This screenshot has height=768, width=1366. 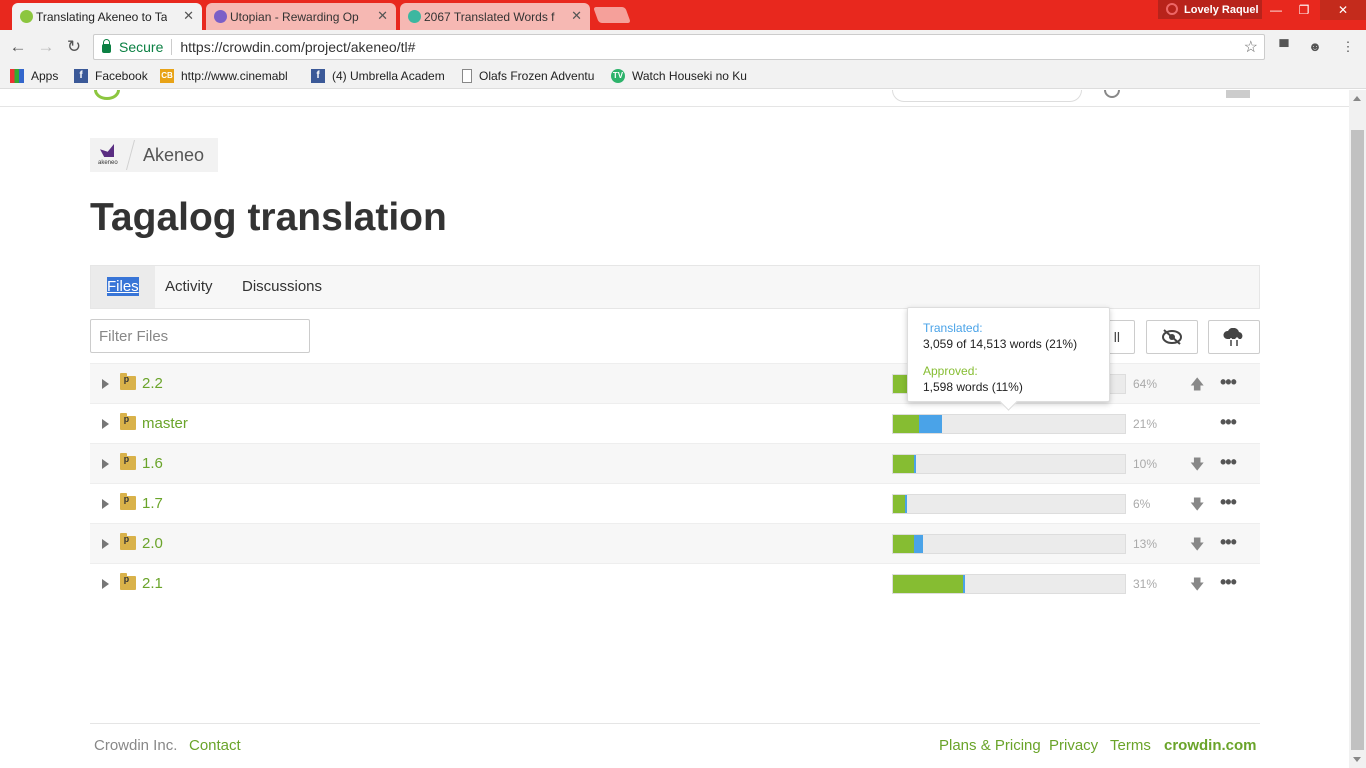 What do you see at coordinates (152, 503) in the screenshot?
I see `file-name-link: 1.7` at bounding box center [152, 503].